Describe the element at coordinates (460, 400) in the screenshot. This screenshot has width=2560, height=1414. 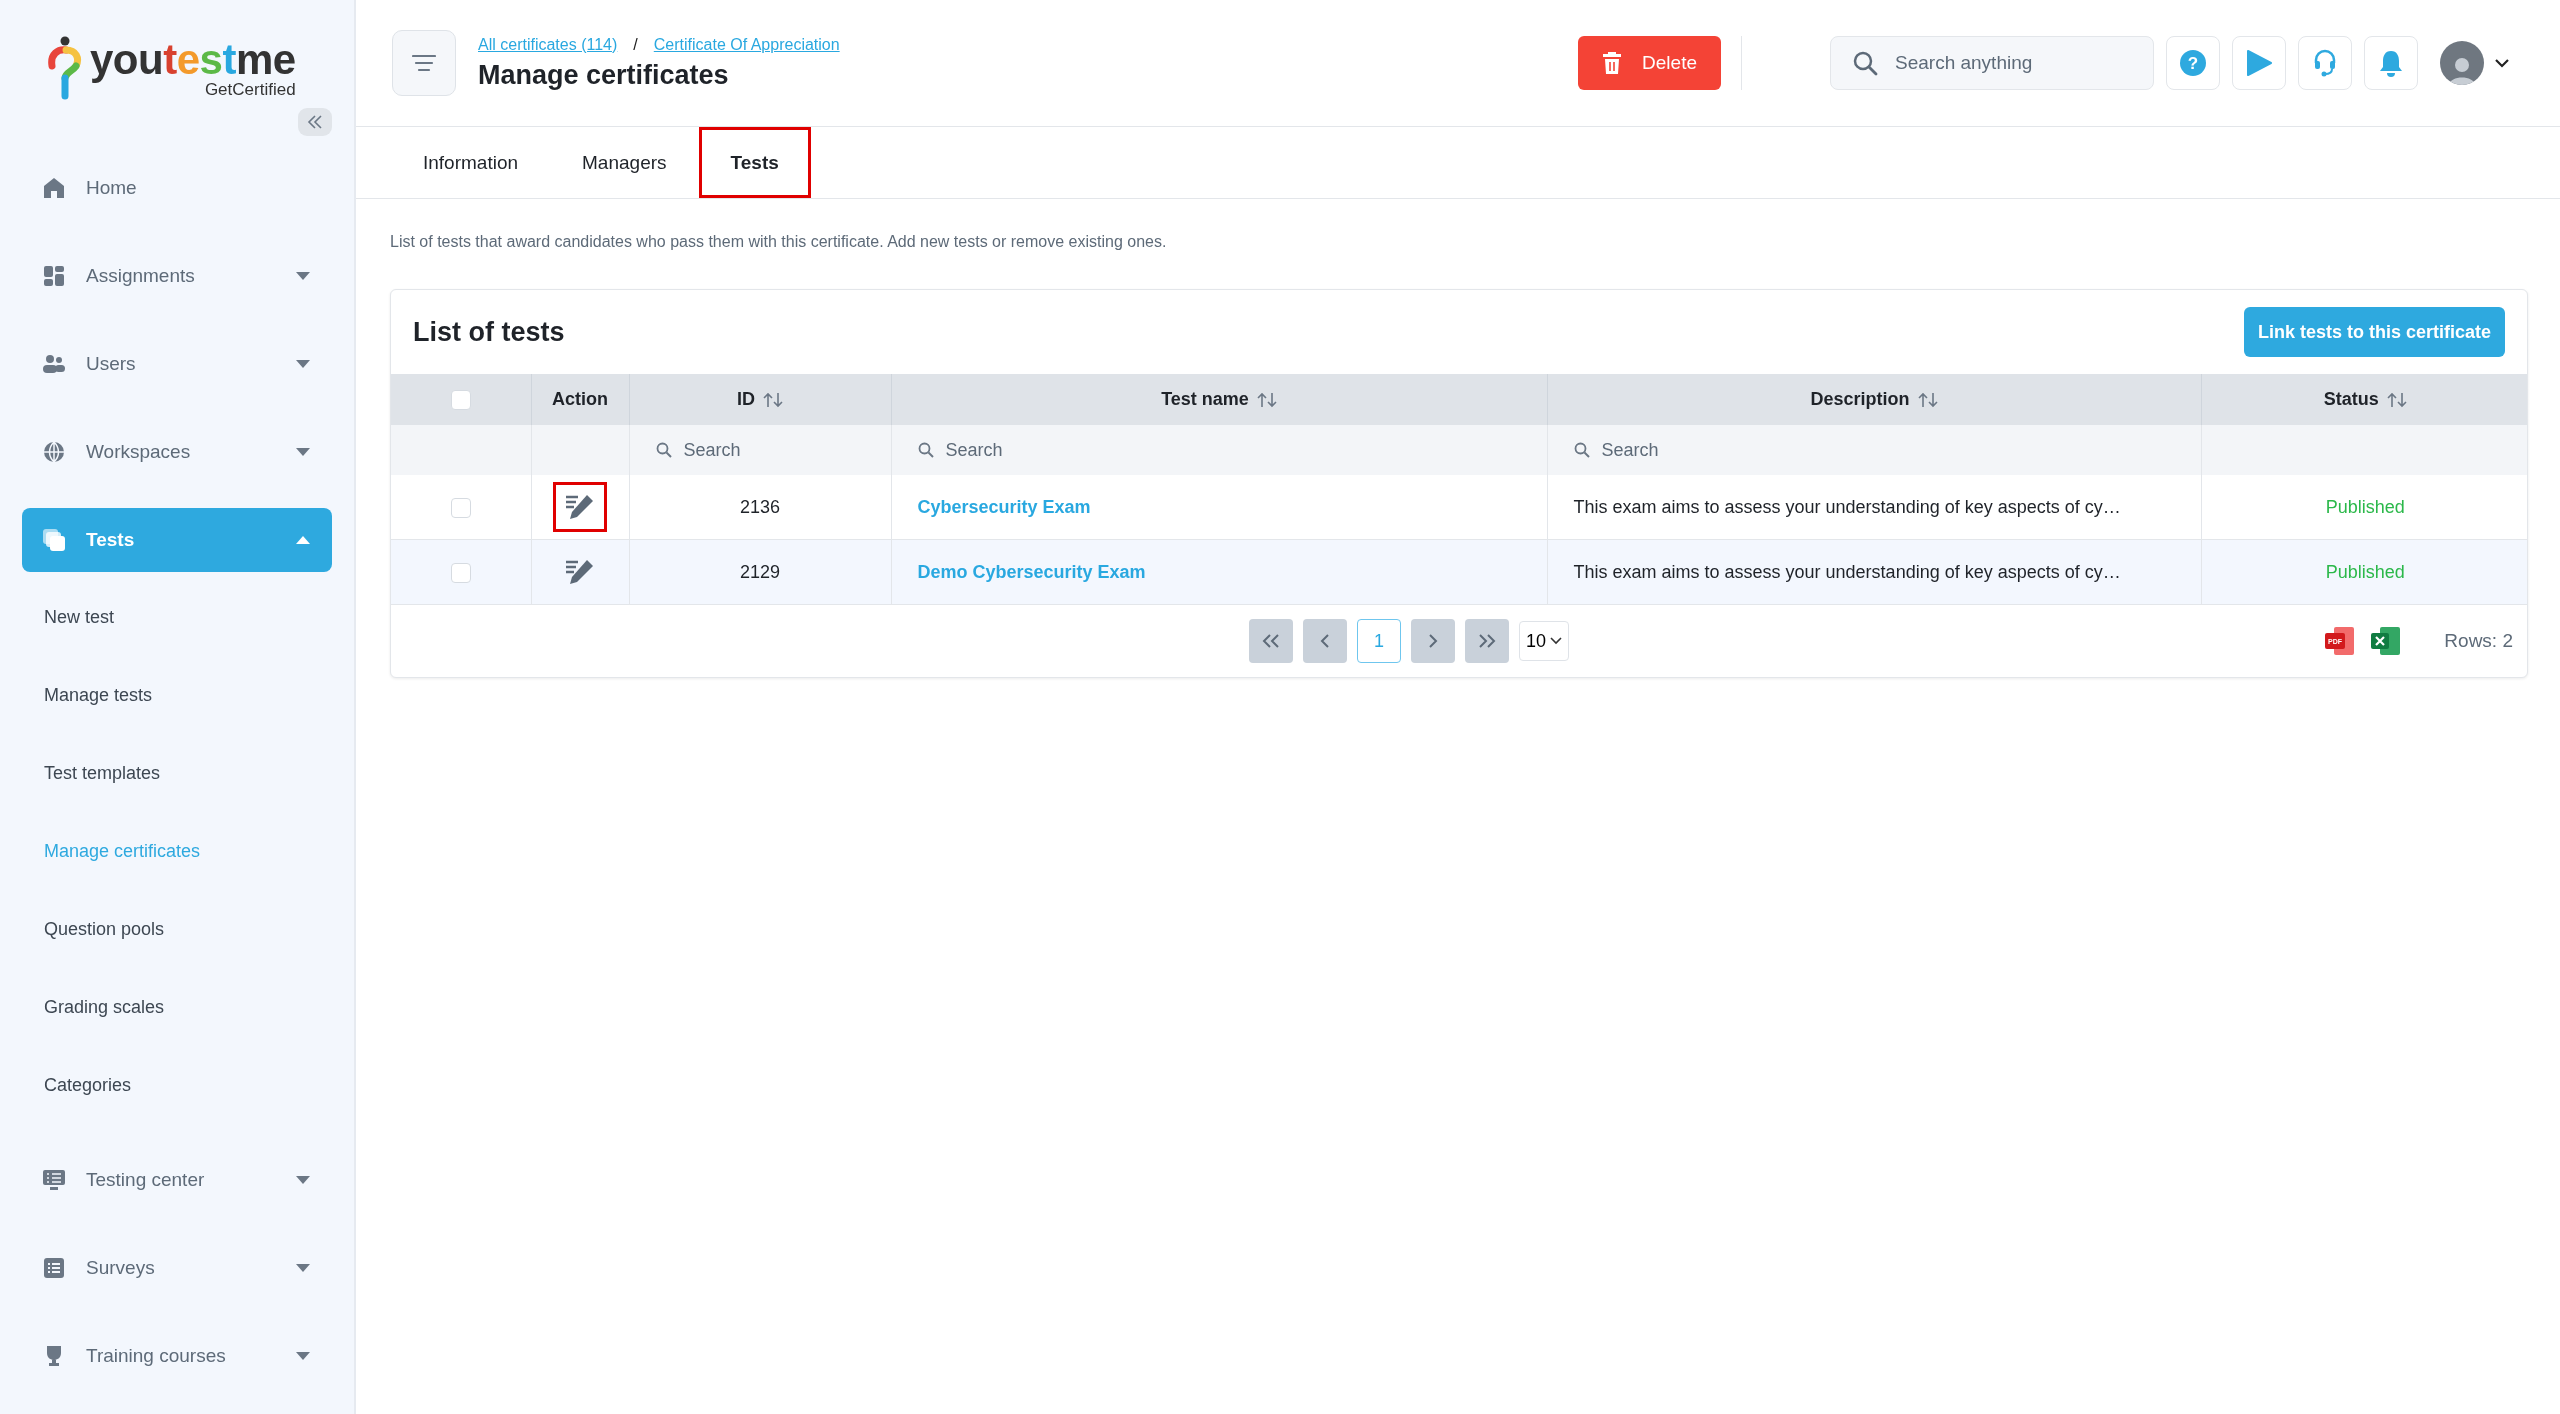
I see `select-all-checkbox` at that location.